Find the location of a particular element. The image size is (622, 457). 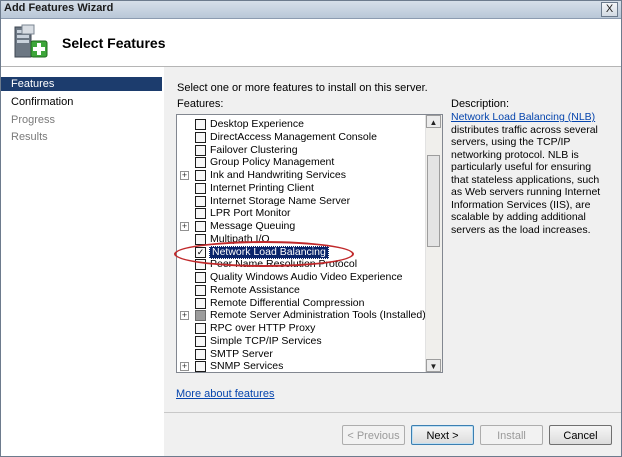

feature-row: Peer Name Resolution Protocol is located at coordinates (302, 264).